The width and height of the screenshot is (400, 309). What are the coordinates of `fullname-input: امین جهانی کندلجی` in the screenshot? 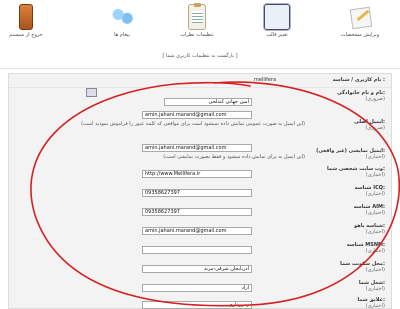 It's located at (208, 102).